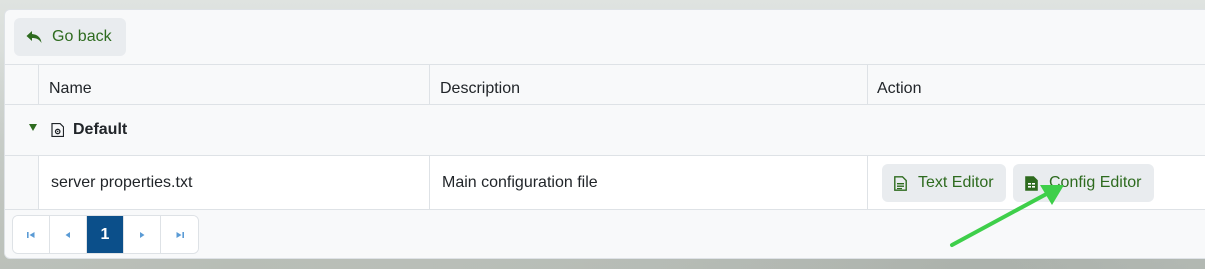 Image resolution: width=1205 pixels, height=269 pixels. Describe the element at coordinates (899, 88) in the screenshot. I see `column-header-action: Action` at that location.